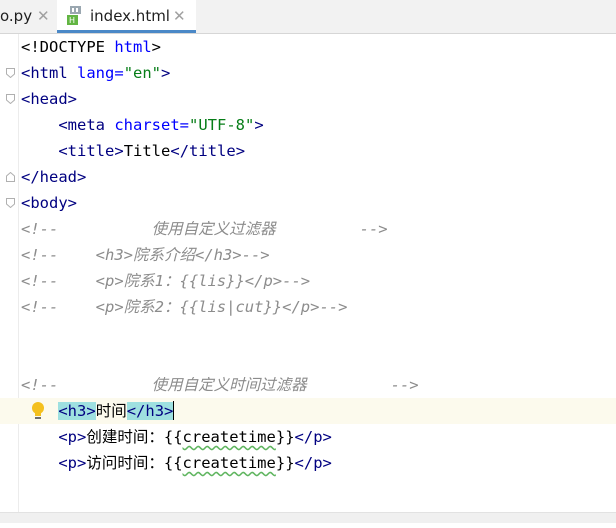 This screenshot has height=528, width=616. I want to click on code-token: "UTF-8", so click(222, 125).